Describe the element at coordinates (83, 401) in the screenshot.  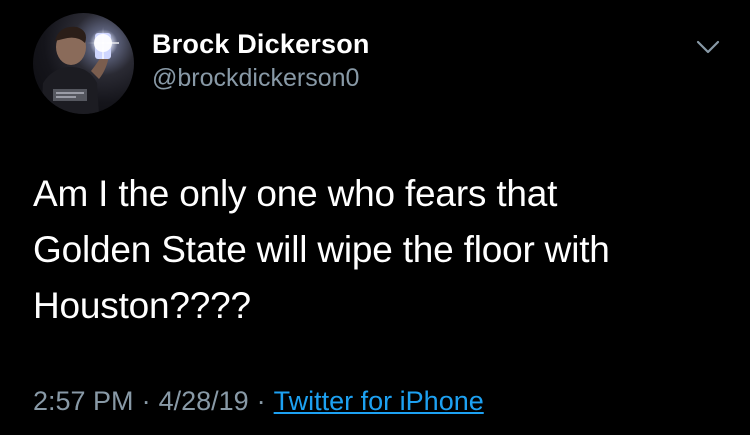
I see `tweet-time: 2:57 PM` at that location.